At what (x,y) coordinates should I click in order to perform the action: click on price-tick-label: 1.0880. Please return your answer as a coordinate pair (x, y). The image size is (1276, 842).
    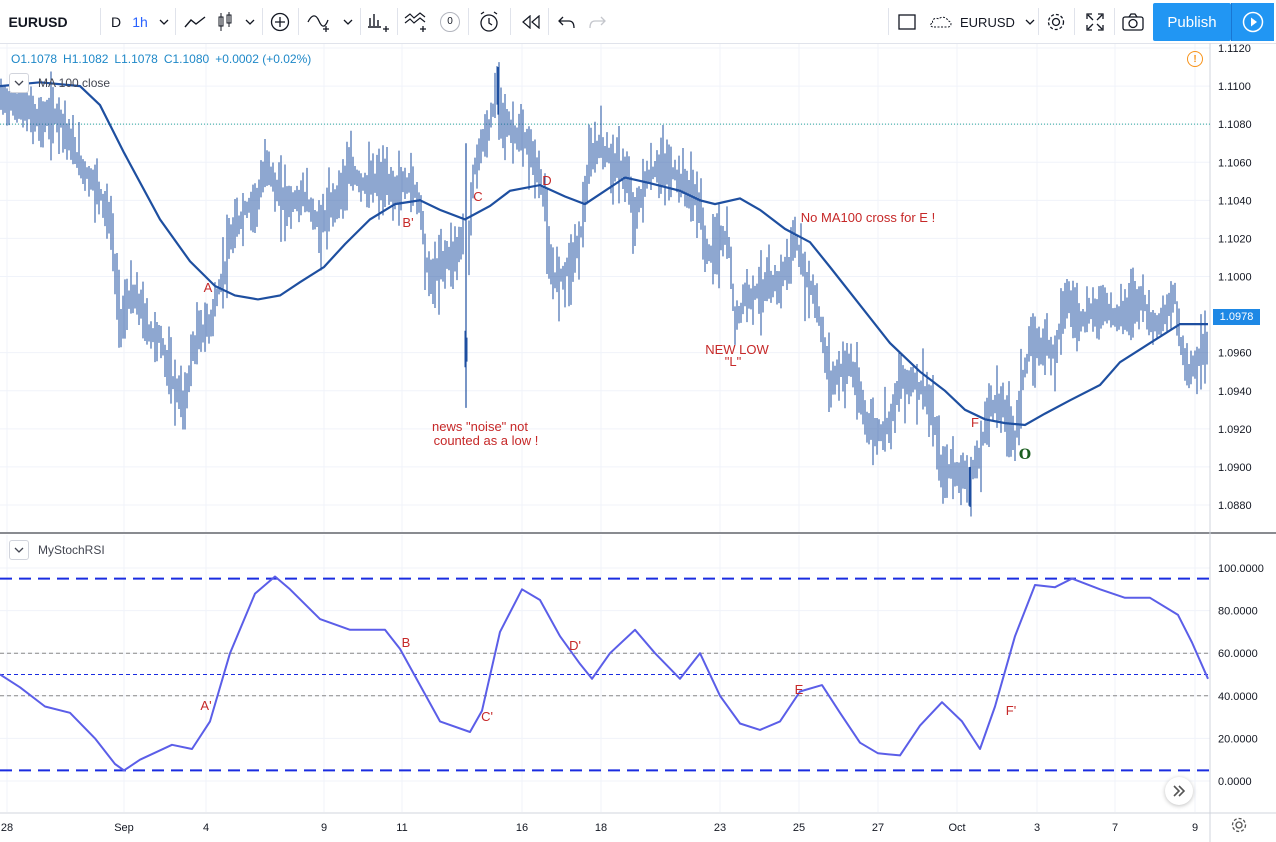
    Looking at the image, I should click on (1235, 506).